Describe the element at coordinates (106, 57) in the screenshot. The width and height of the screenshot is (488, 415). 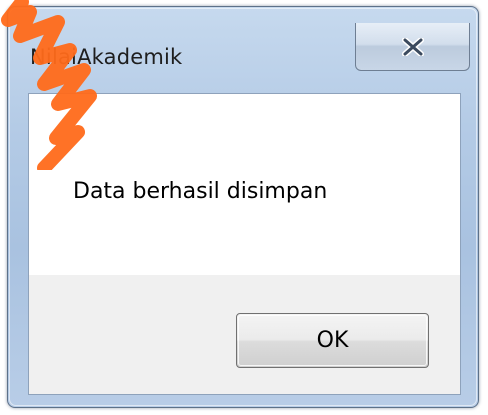
I see `dialog-title: NilaiAkademik` at that location.